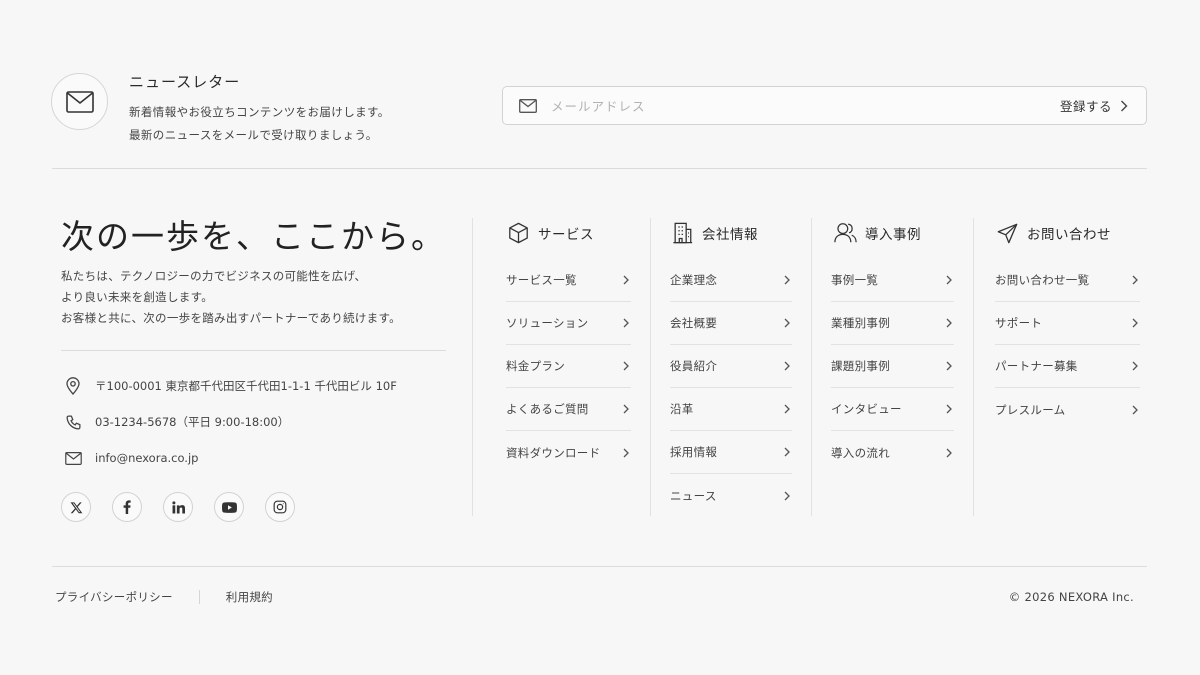 This screenshot has height=675, width=1200. I want to click on legal-links: プライバシーポリシー 利用規約, so click(164, 597).